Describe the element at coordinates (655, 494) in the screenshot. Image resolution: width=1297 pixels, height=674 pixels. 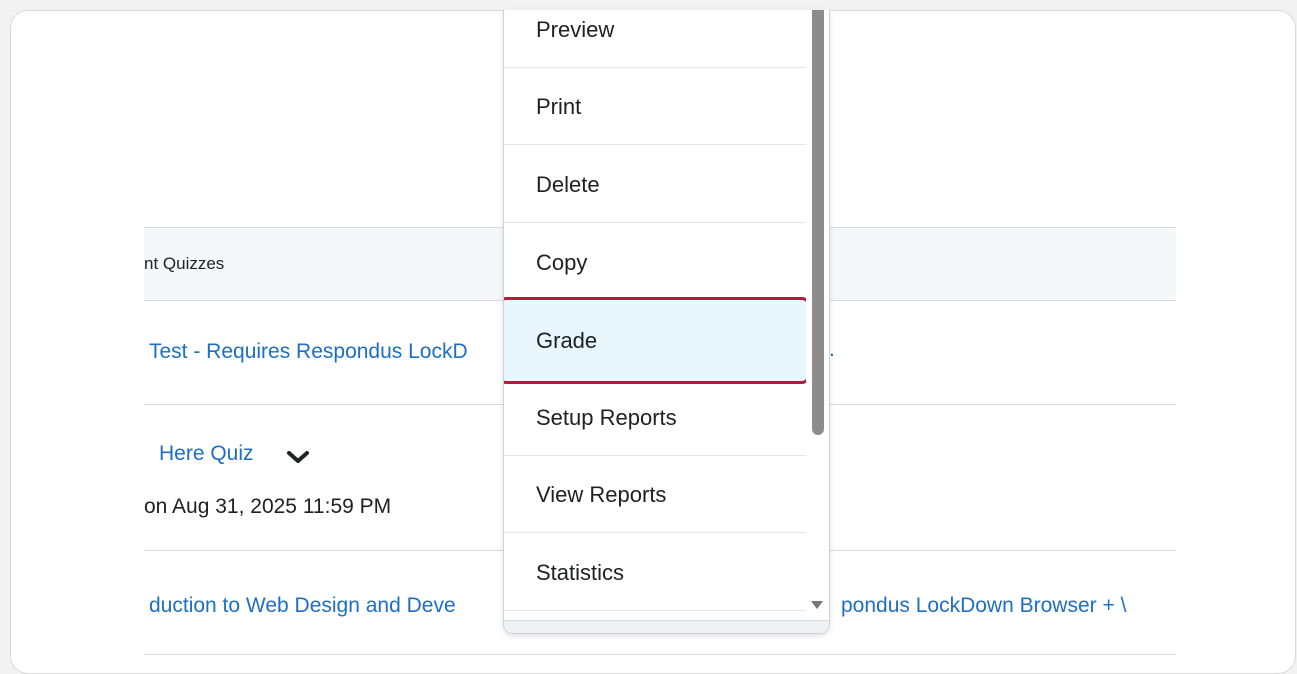
I see `menu-item-view-reports: View Reports` at that location.